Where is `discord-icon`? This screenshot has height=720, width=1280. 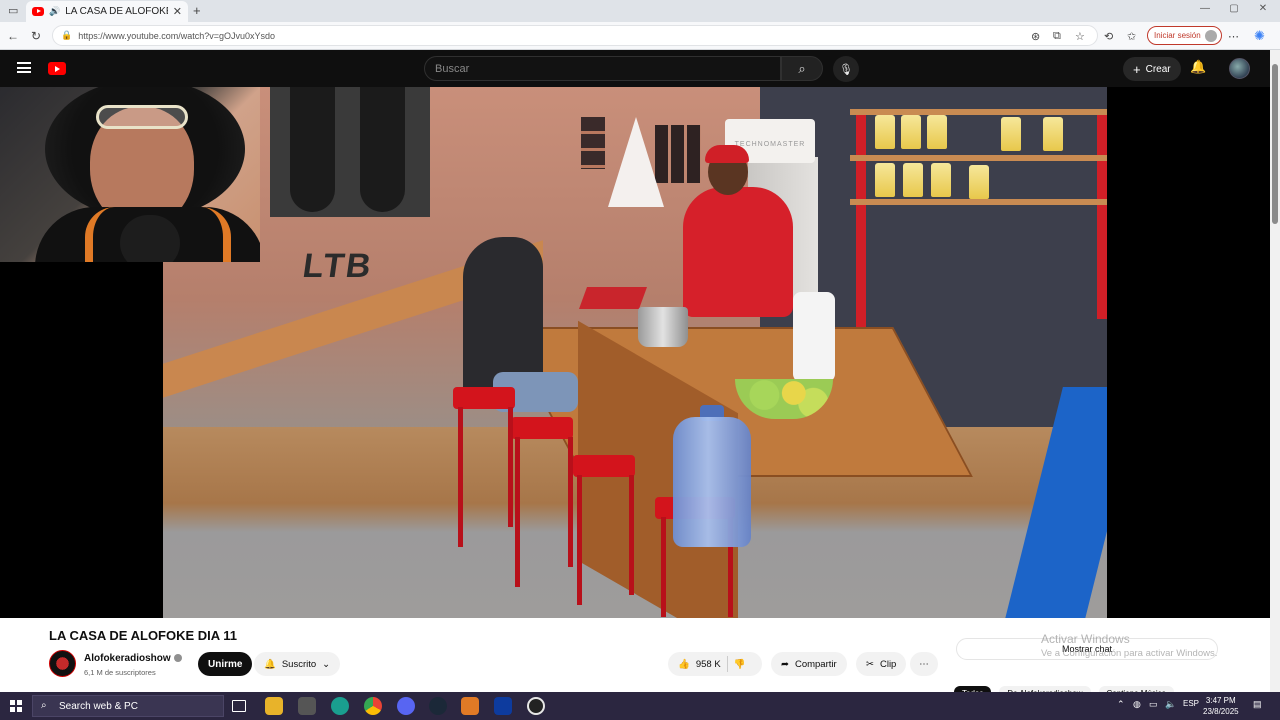
discord-icon is located at coordinates (406, 706).